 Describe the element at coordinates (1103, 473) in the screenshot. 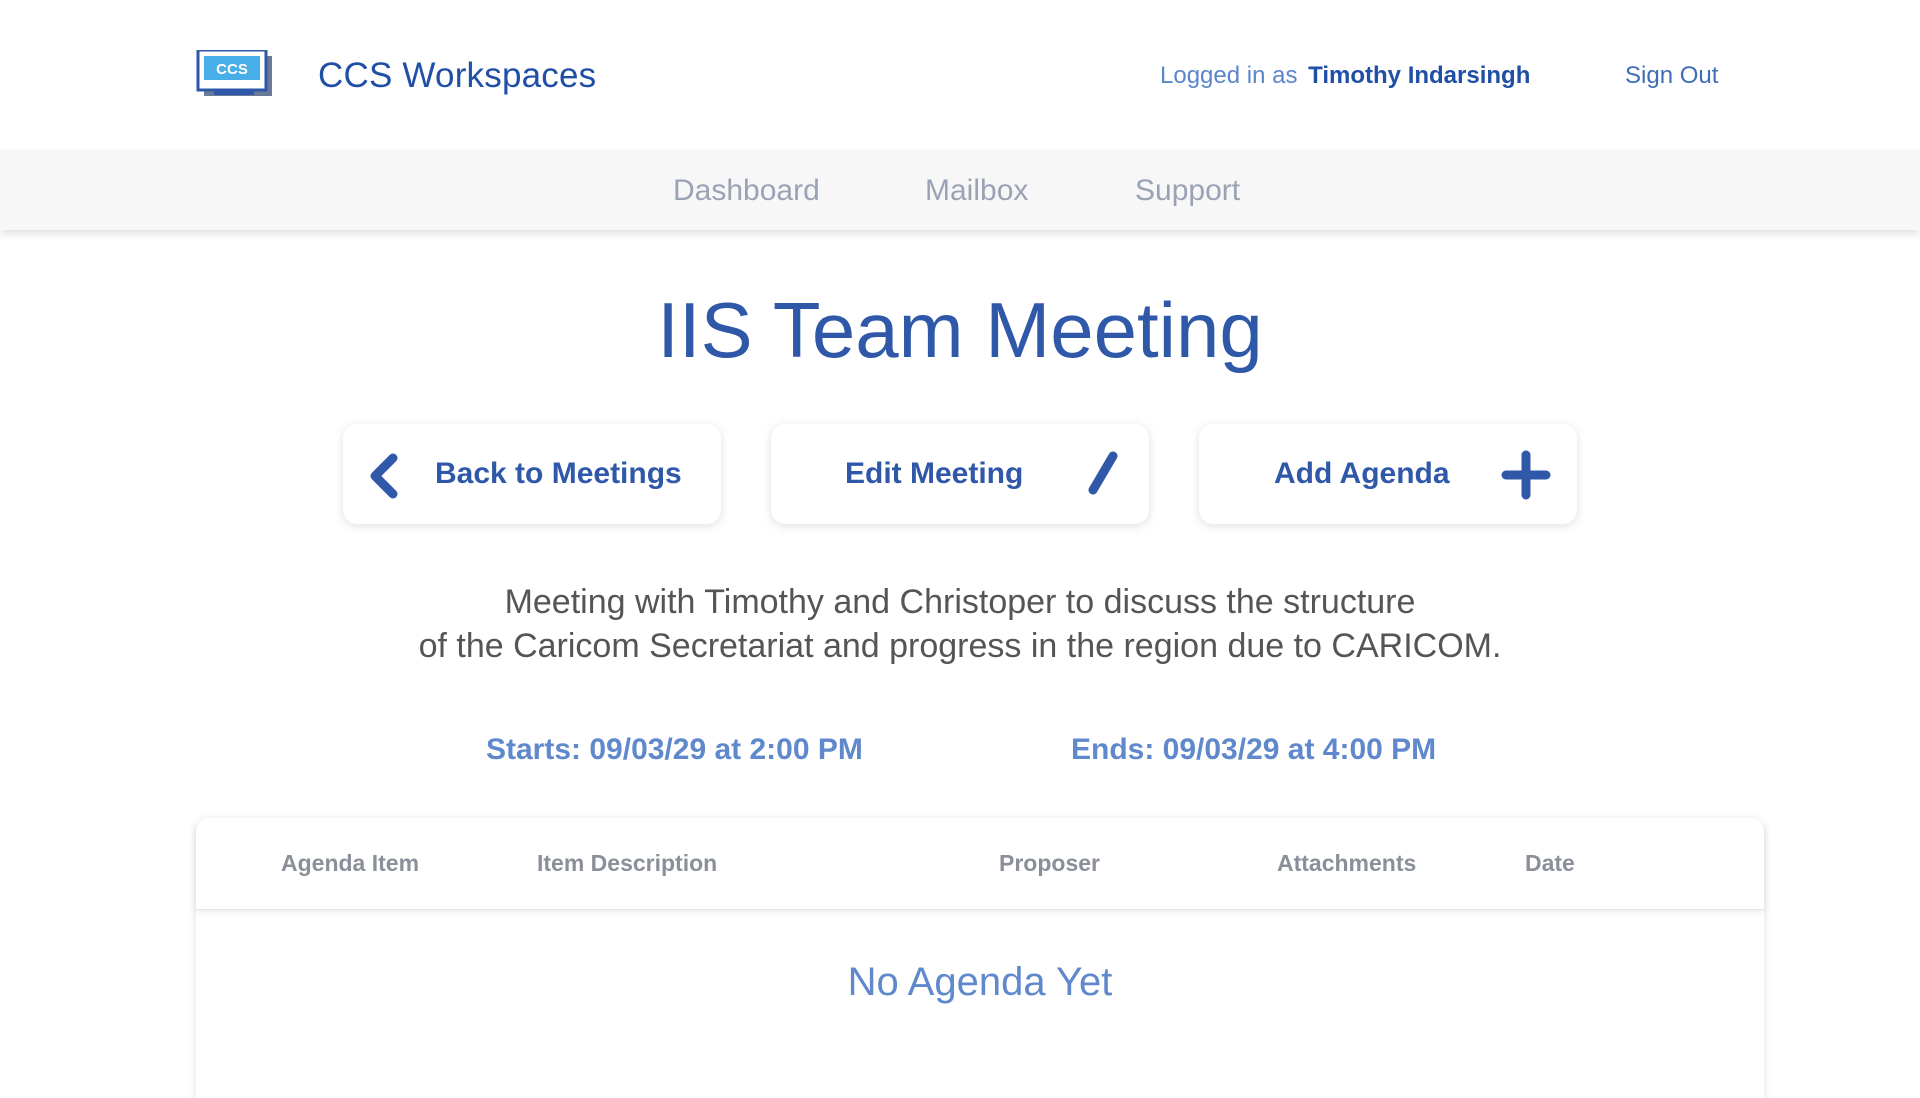

I see `pencil-icon` at that location.